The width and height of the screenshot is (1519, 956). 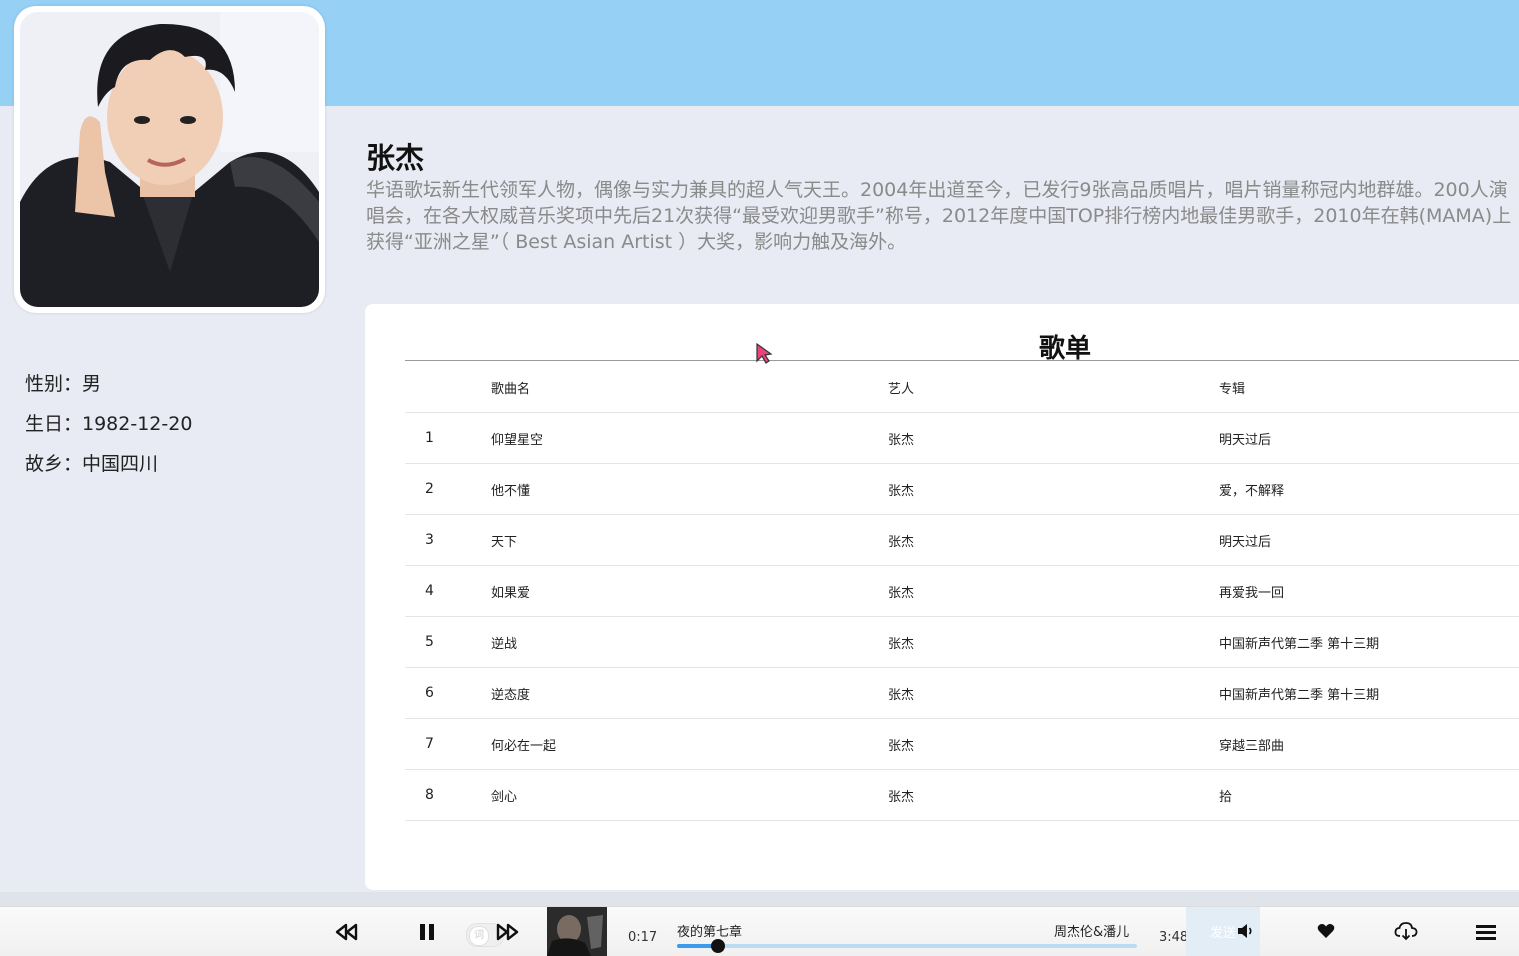 I want to click on artist-avatar, so click(x=169, y=159).